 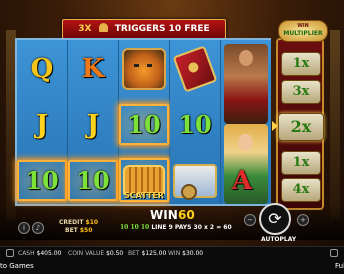 I want to click on footer-cash: CASH $405.00, so click(x=39, y=253).